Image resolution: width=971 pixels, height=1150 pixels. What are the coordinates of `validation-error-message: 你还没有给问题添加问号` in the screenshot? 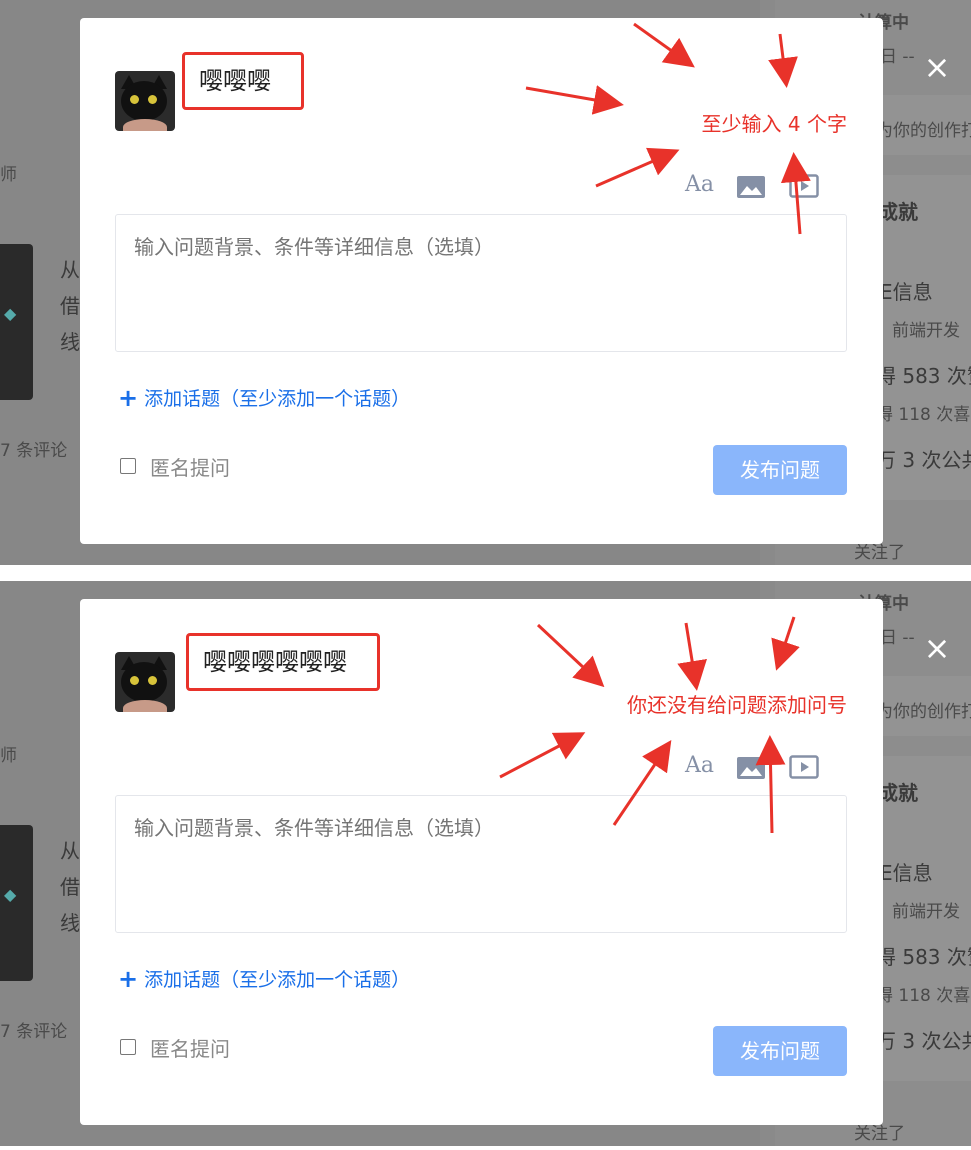 It's located at (737, 705).